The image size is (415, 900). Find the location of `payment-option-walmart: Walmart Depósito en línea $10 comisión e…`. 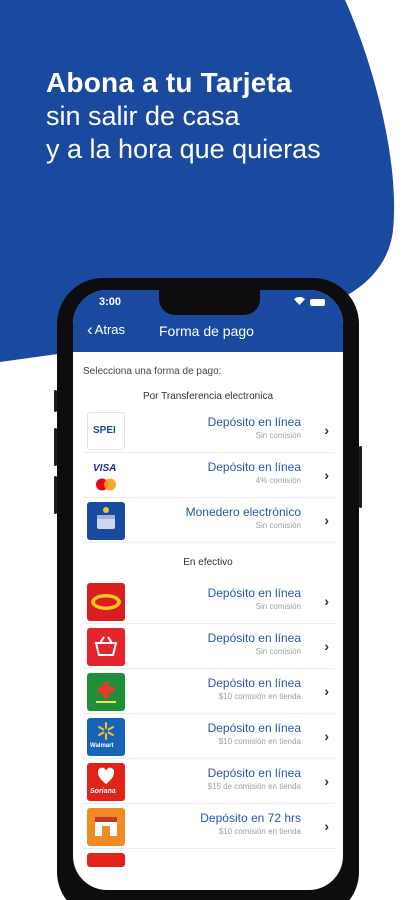

payment-option-walmart: Walmart Depósito en línea $10 comisión e… is located at coordinates (209, 737).